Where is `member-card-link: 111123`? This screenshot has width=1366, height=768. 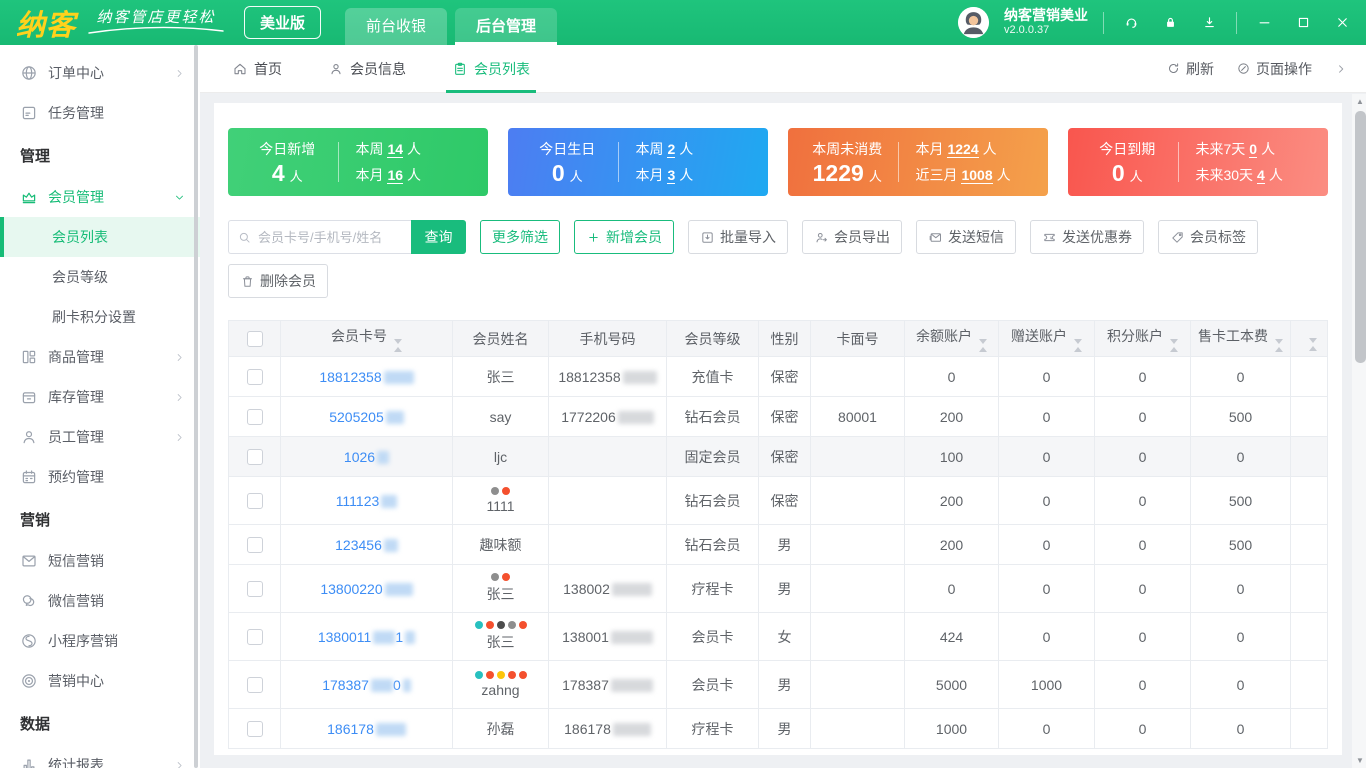 member-card-link: 111123 is located at coordinates (367, 501).